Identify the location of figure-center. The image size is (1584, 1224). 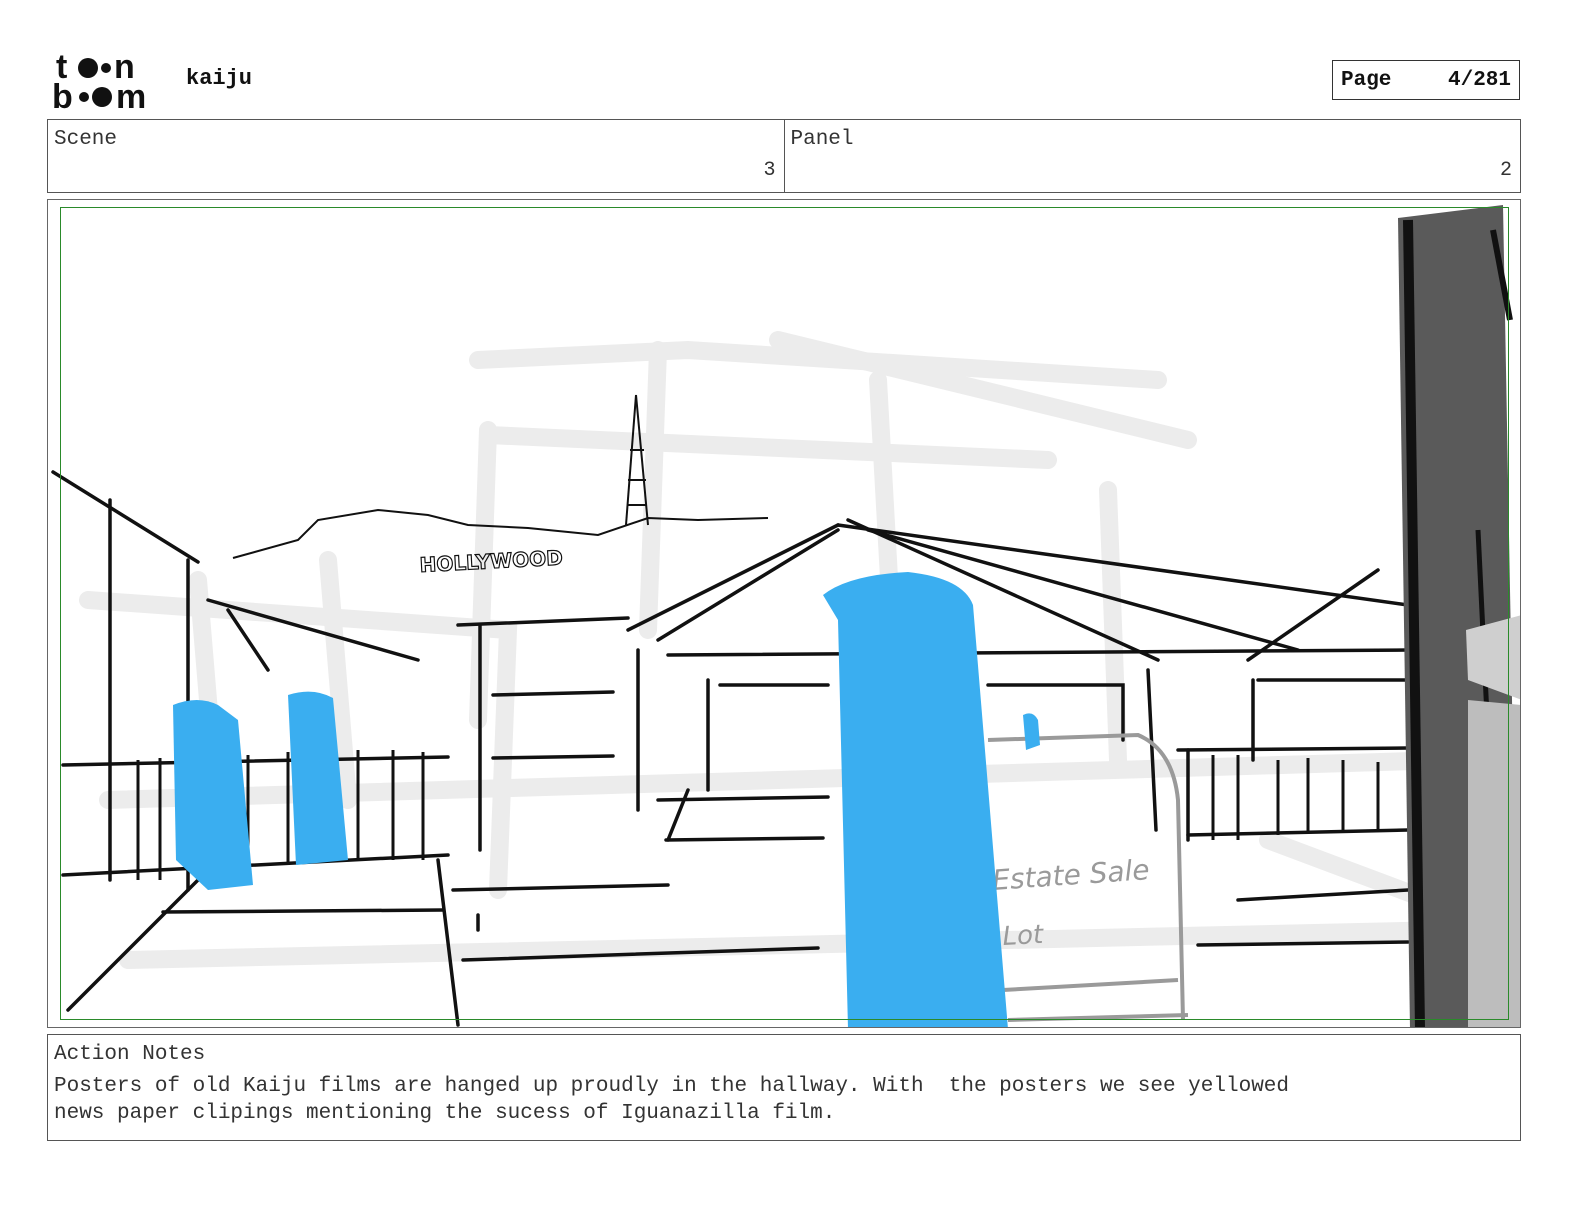
(915, 799).